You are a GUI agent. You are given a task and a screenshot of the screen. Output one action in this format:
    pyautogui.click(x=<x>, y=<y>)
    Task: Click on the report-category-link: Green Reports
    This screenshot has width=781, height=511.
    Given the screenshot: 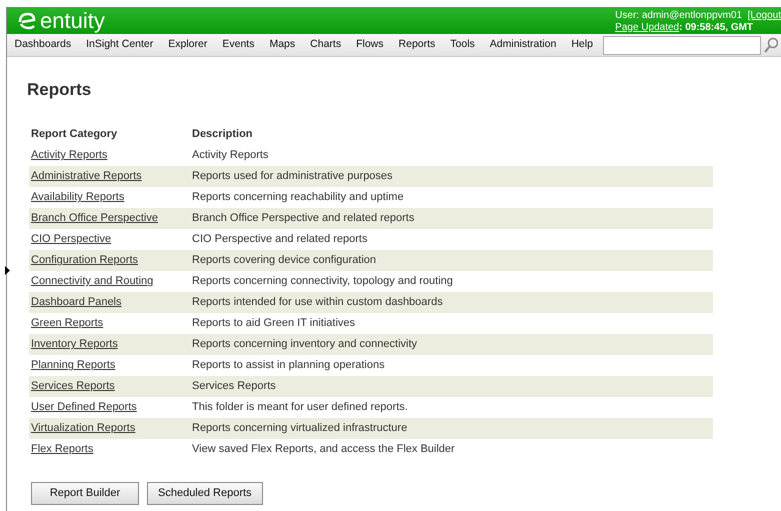 What is the action you would take?
    pyautogui.click(x=67, y=323)
    